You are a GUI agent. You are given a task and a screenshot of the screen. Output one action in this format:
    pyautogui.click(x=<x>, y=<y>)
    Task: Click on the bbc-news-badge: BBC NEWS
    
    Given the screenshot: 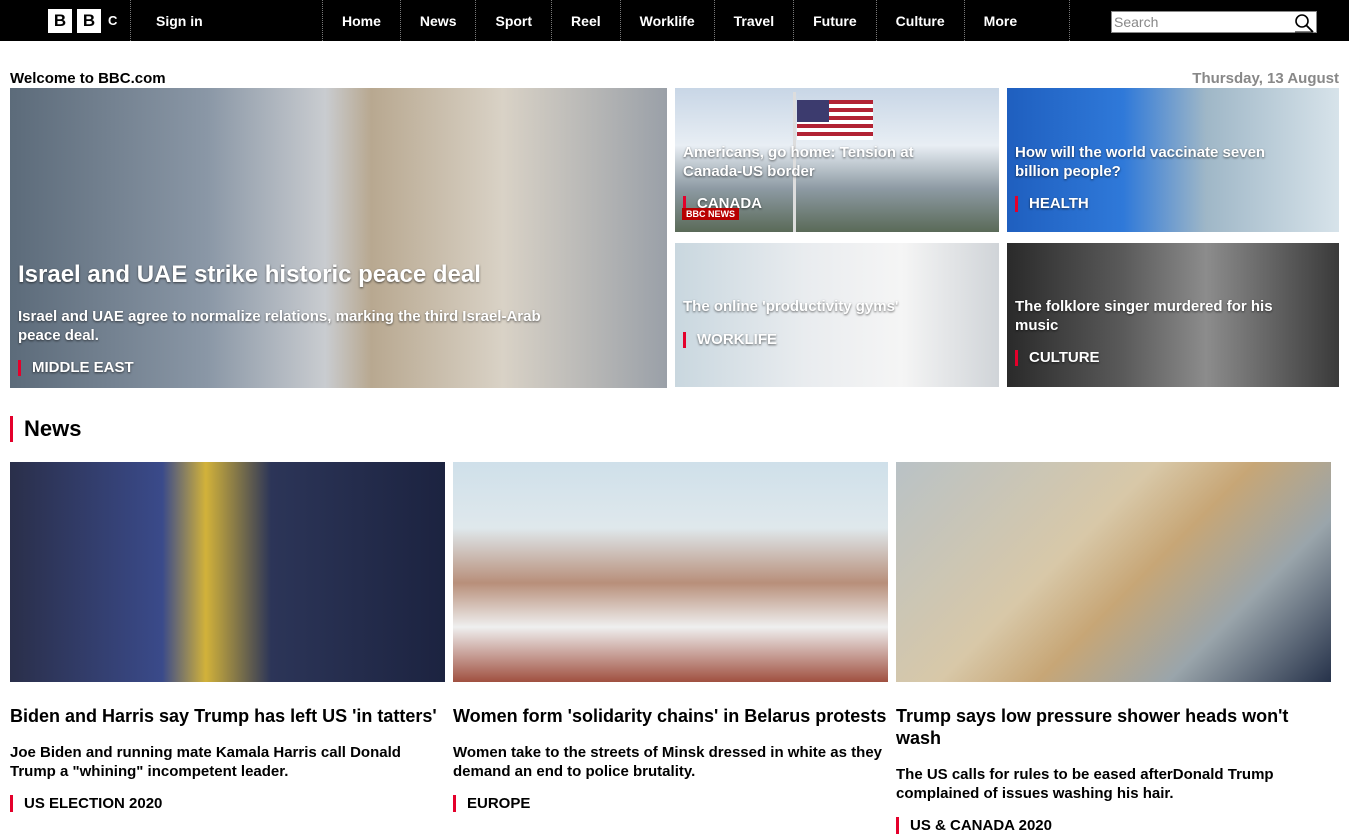 What is the action you would take?
    pyautogui.click(x=710, y=214)
    